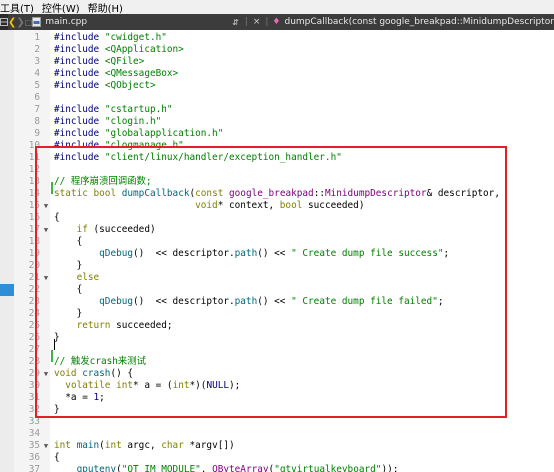 This screenshot has width=554, height=472. Describe the element at coordinates (277, 7) in the screenshot. I see `menu-bar: 工具(T) 控件(W) 帮助(H)` at that location.